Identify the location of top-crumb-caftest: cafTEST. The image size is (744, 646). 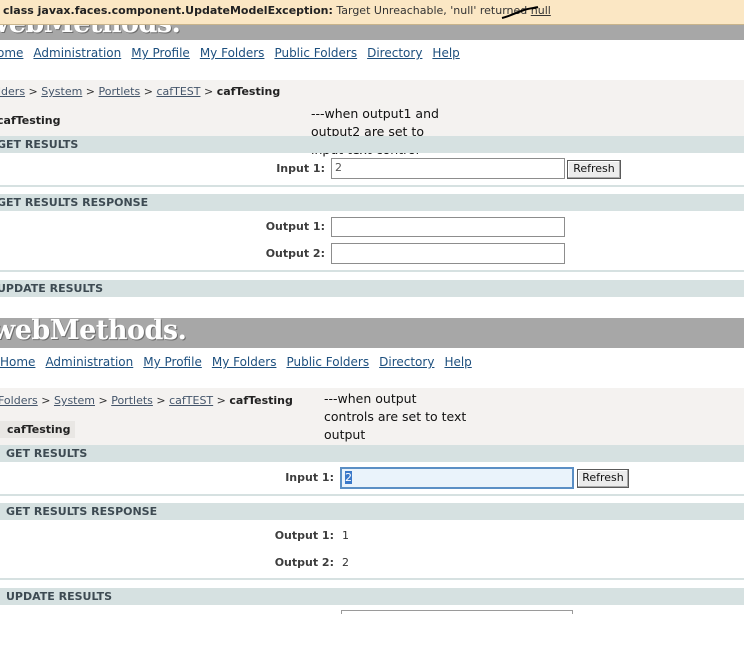
(178, 91).